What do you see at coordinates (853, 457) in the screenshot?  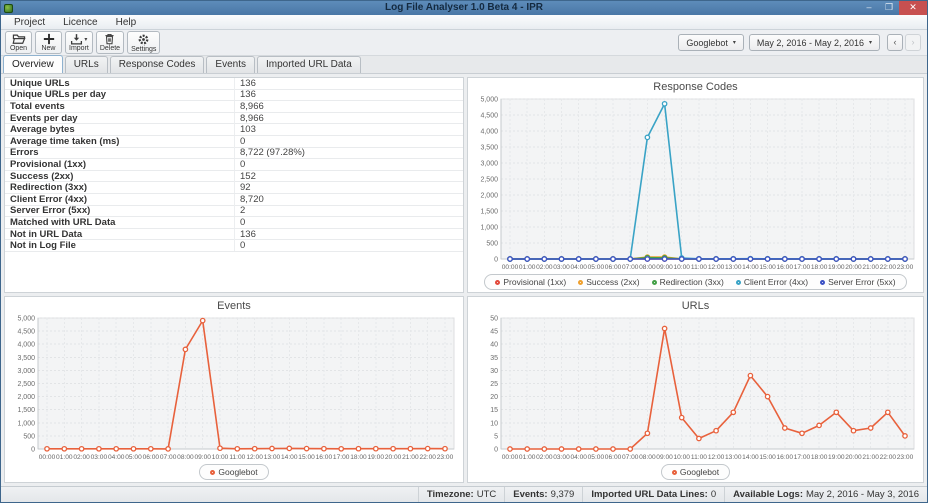 I see `svg-text: 20:00` at bounding box center [853, 457].